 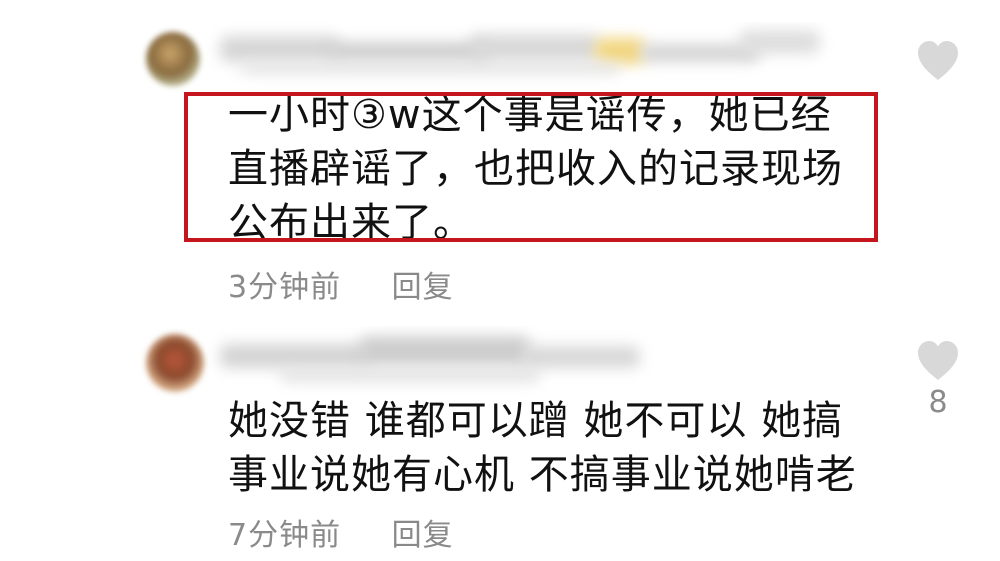 What do you see at coordinates (285, 287) in the screenshot?
I see `comment-time: 3分钟前` at bounding box center [285, 287].